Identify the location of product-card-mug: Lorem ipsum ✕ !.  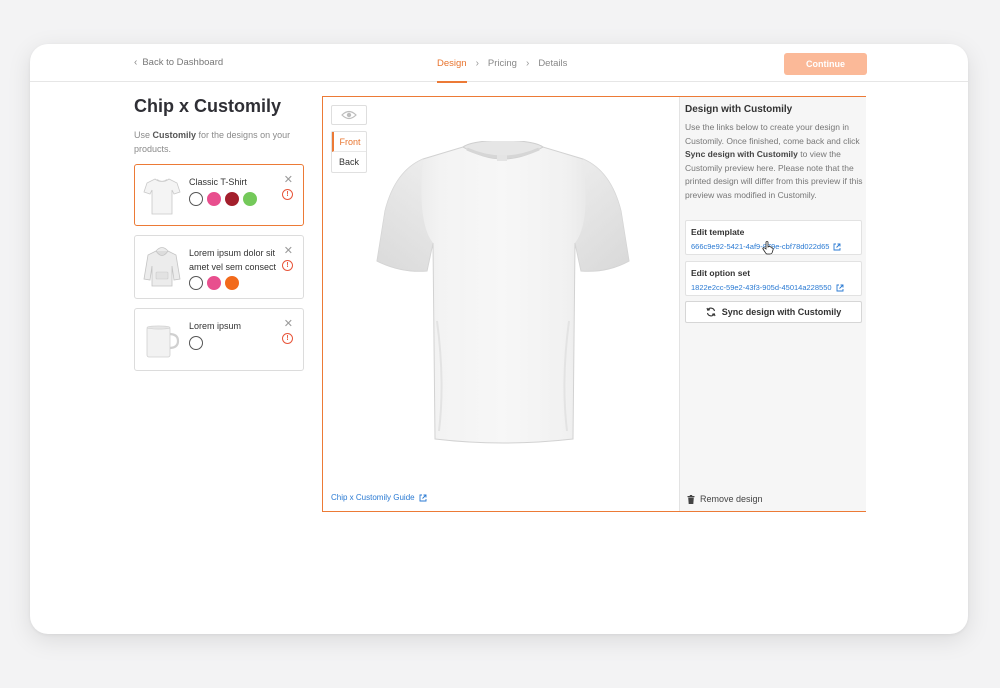
(219, 339).